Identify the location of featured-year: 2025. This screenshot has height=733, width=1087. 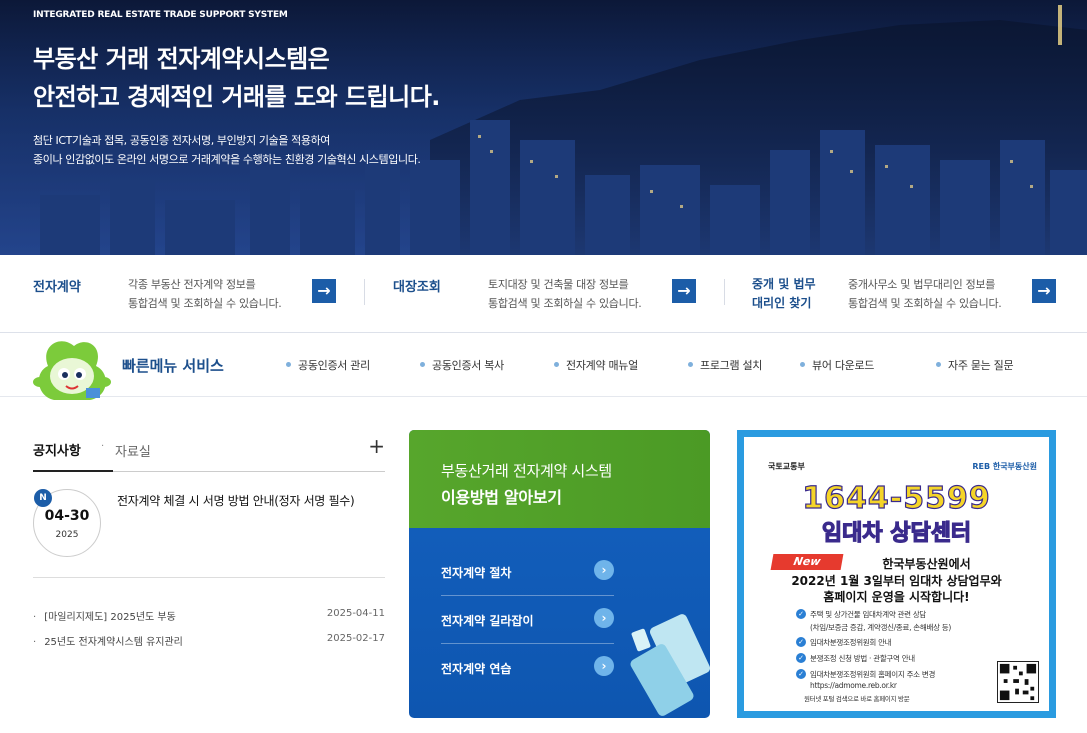
(67, 535).